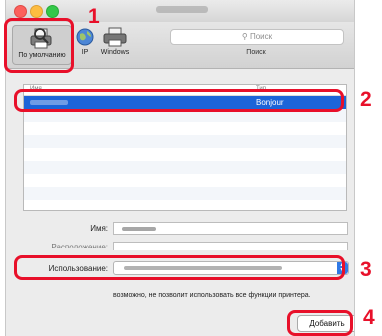  What do you see at coordinates (52, 11) in the screenshot?
I see `zoom-window-button` at bounding box center [52, 11].